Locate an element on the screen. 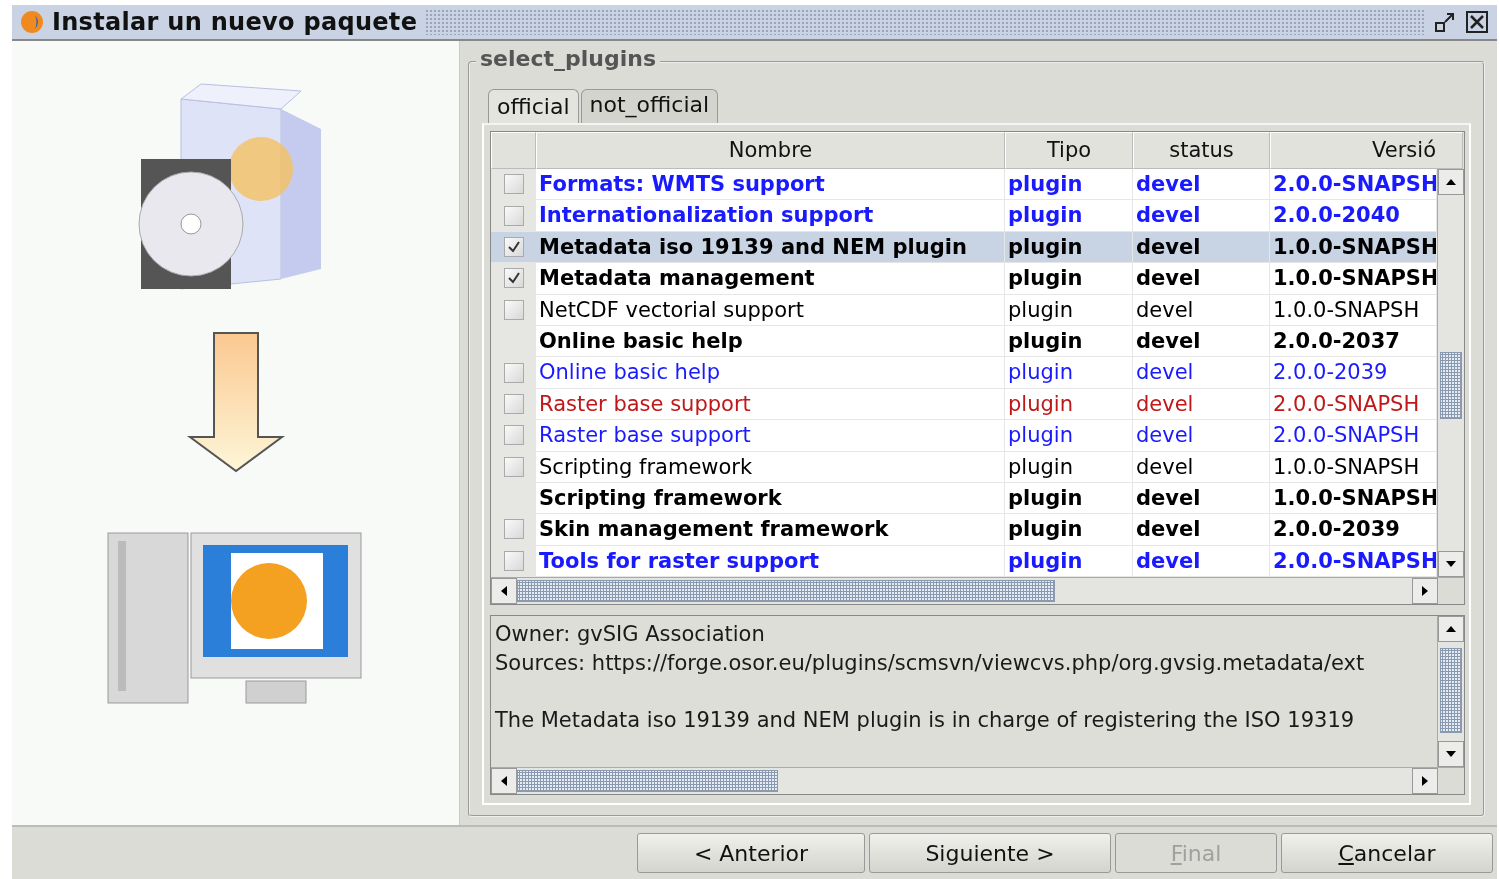 The width and height of the screenshot is (1499, 879). description-text: Sources: https://forge.osor.eu/plugins/scmsvn/viewcvs.php/org.gvsig.metadata/ext is located at coordinates (930, 664).